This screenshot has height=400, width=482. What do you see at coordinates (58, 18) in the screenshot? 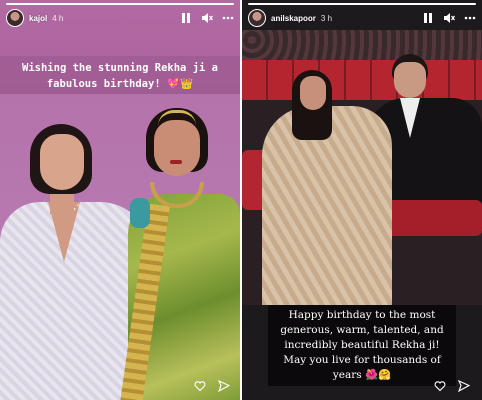
I see `timestamp: 4 h` at bounding box center [58, 18].